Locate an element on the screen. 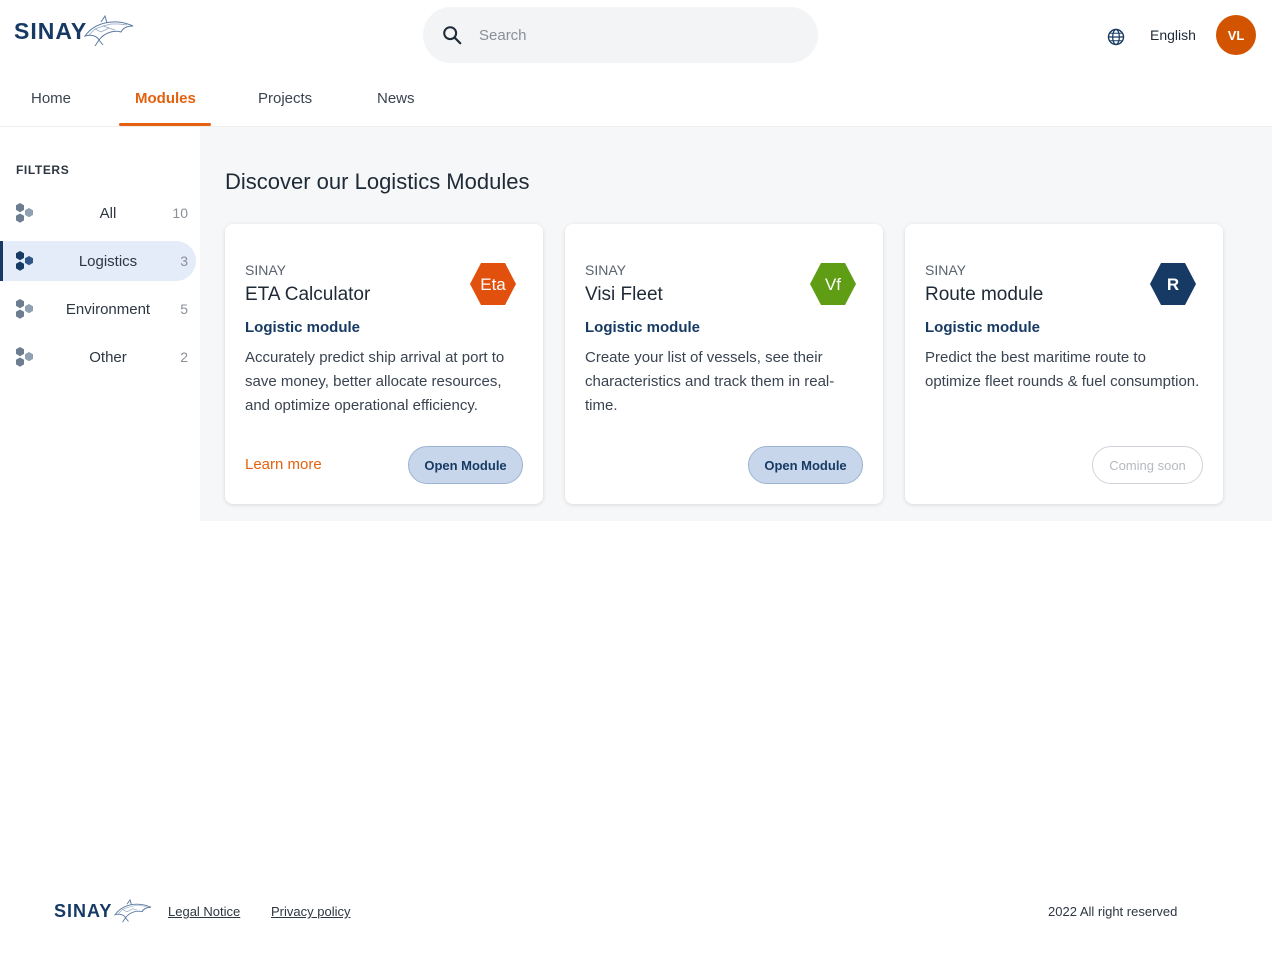 The height and width of the screenshot is (956, 1272). learn-more-link: Learn more is located at coordinates (283, 464).